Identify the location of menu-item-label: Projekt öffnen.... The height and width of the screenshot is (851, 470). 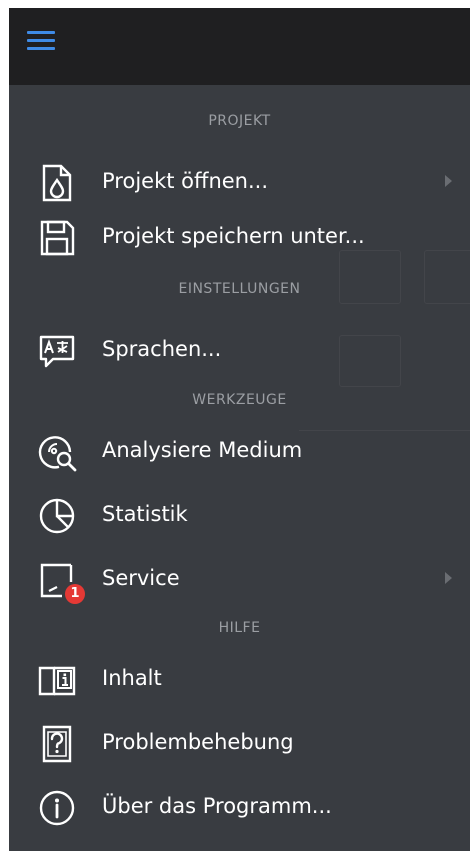
(185, 181).